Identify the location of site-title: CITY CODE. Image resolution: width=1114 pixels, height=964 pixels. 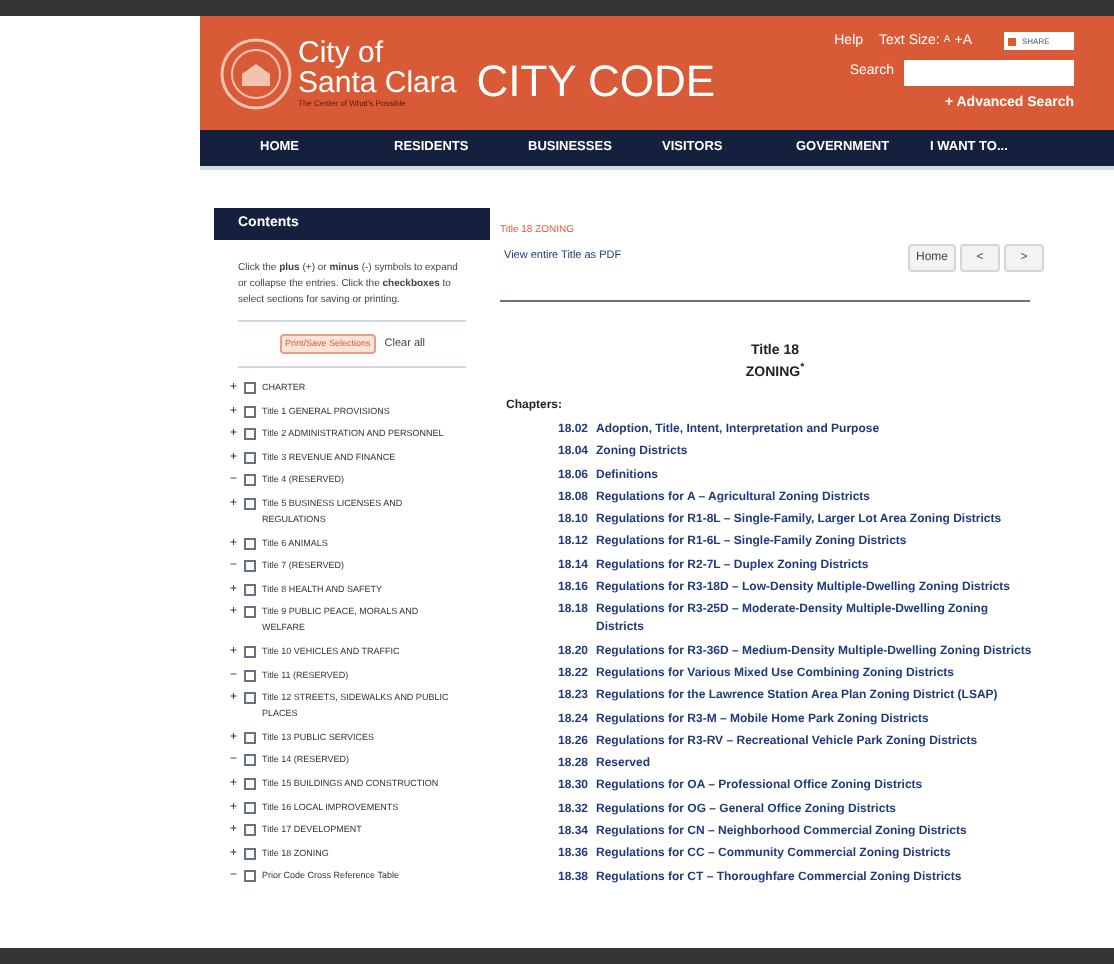
(596, 82).